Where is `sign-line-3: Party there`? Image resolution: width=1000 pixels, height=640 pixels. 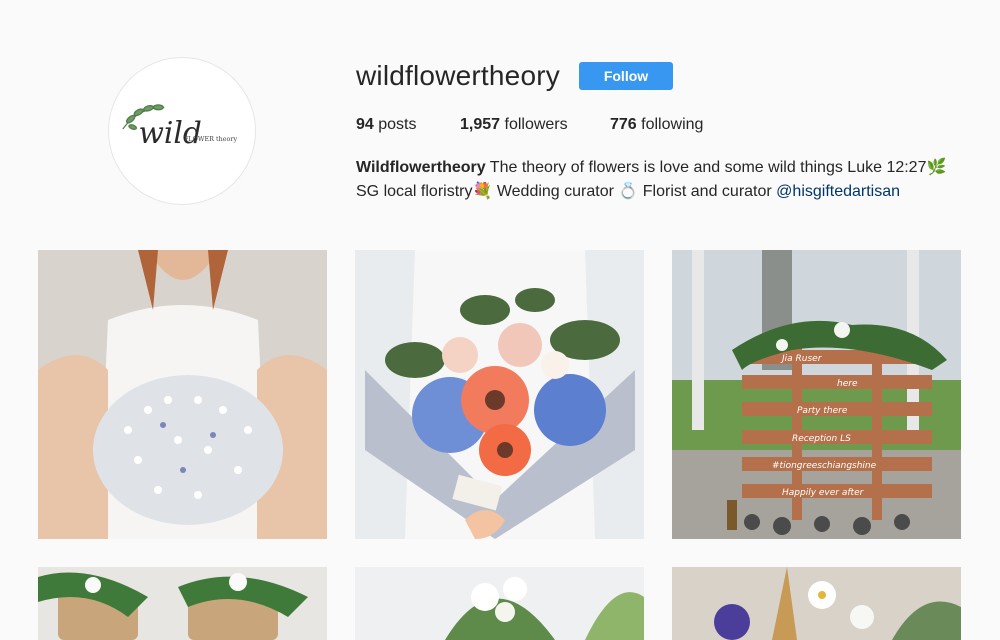 sign-line-3: Party there is located at coordinates (822, 411).